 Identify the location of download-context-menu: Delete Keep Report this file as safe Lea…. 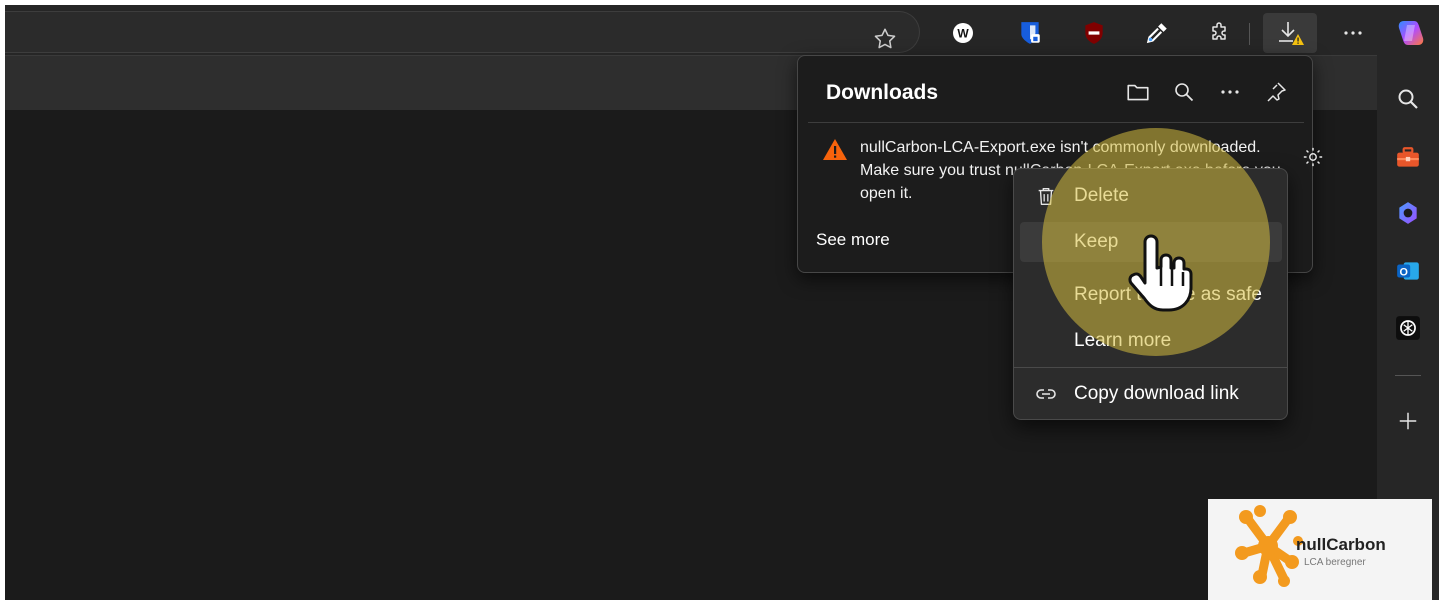
(1150, 294).